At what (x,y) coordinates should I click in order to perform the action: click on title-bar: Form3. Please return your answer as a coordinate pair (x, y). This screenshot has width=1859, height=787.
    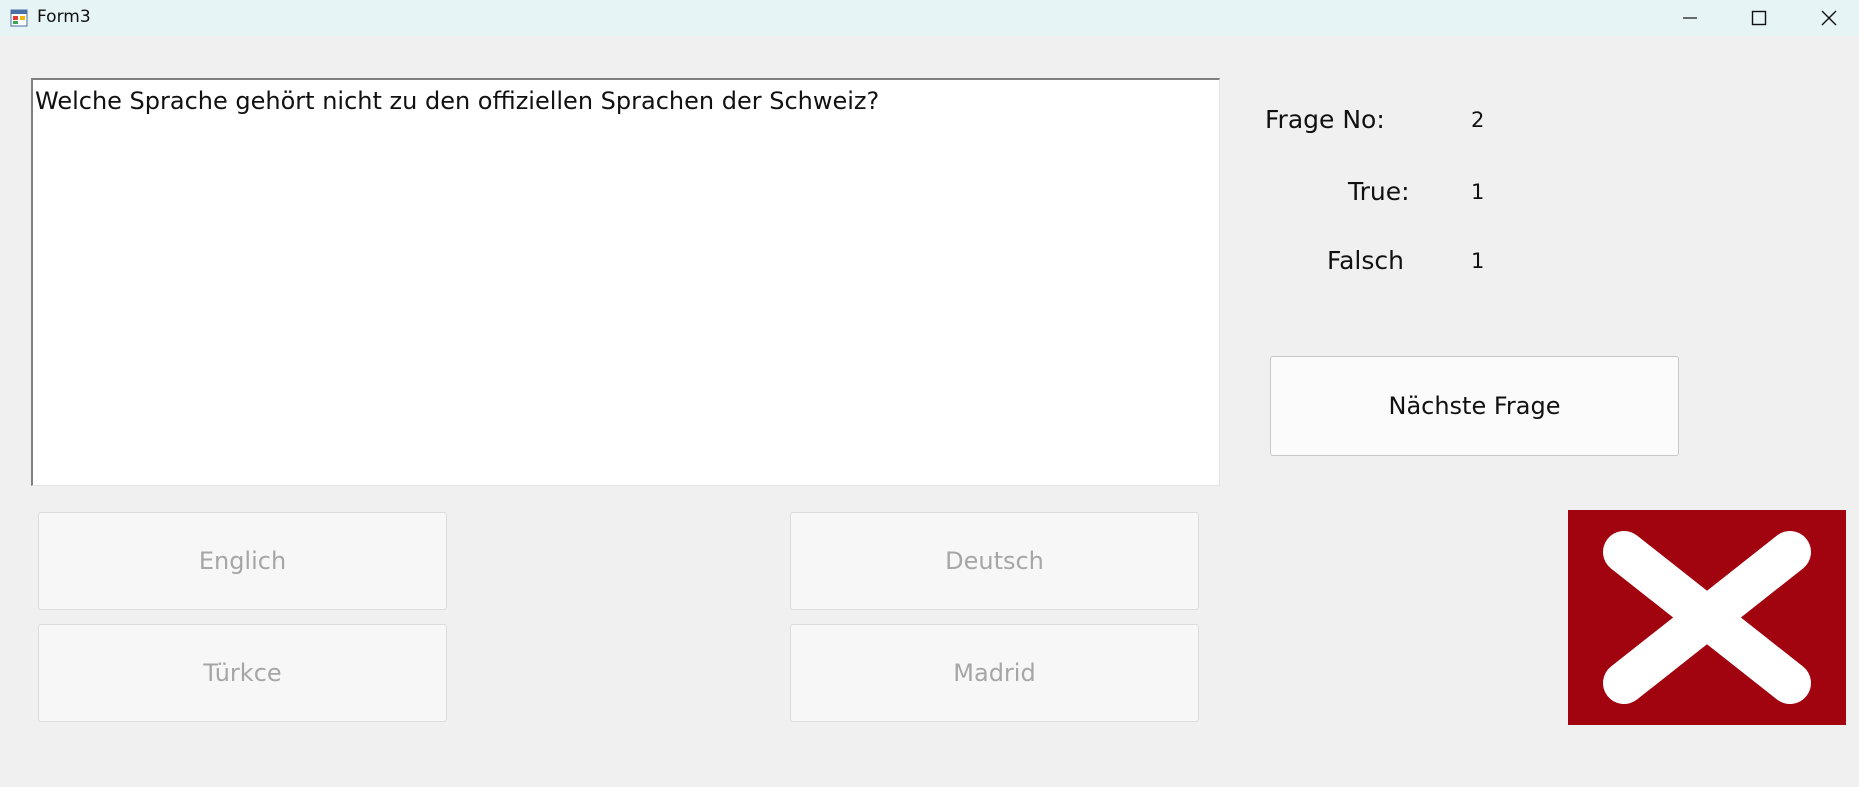
    Looking at the image, I should click on (929, 18).